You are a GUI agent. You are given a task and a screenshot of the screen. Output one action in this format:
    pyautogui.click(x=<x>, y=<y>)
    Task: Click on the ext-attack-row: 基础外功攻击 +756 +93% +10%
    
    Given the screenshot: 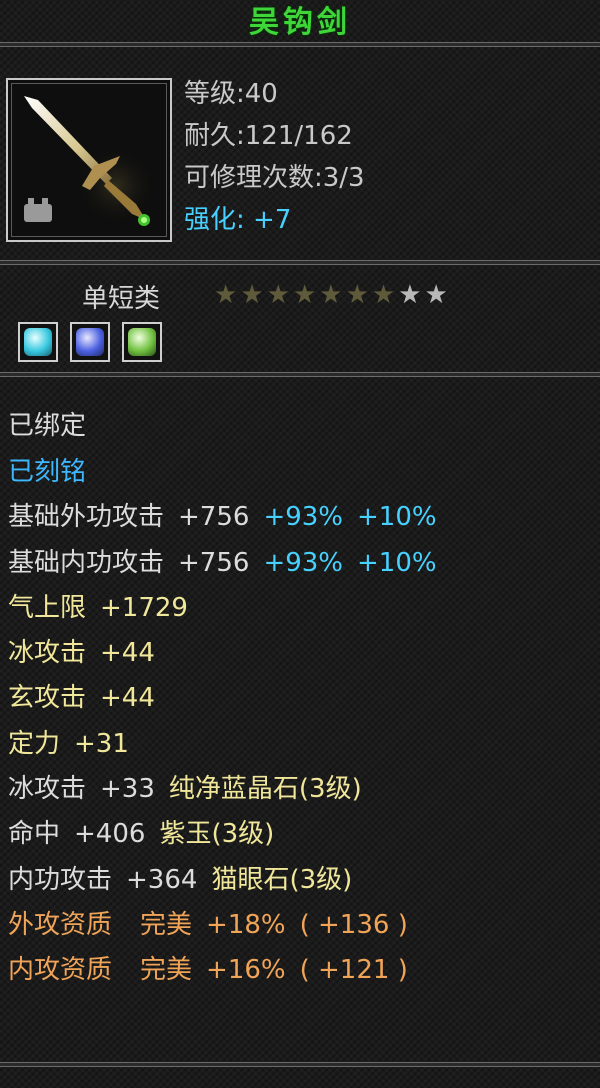 What is the action you would take?
    pyautogui.click(x=222, y=517)
    